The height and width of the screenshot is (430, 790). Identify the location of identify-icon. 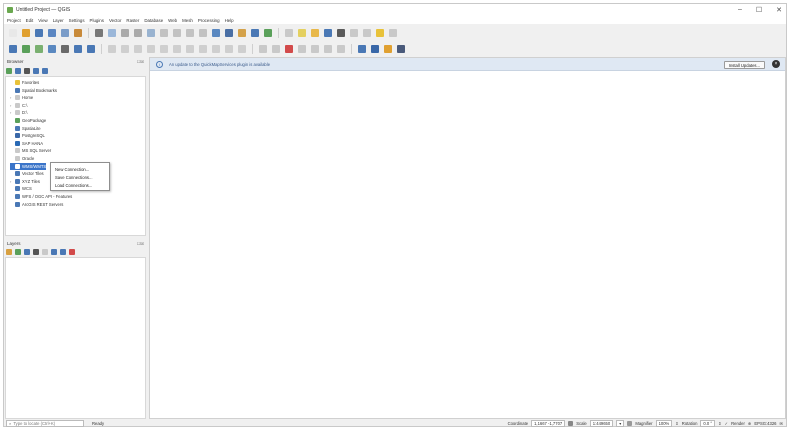
(289, 33).